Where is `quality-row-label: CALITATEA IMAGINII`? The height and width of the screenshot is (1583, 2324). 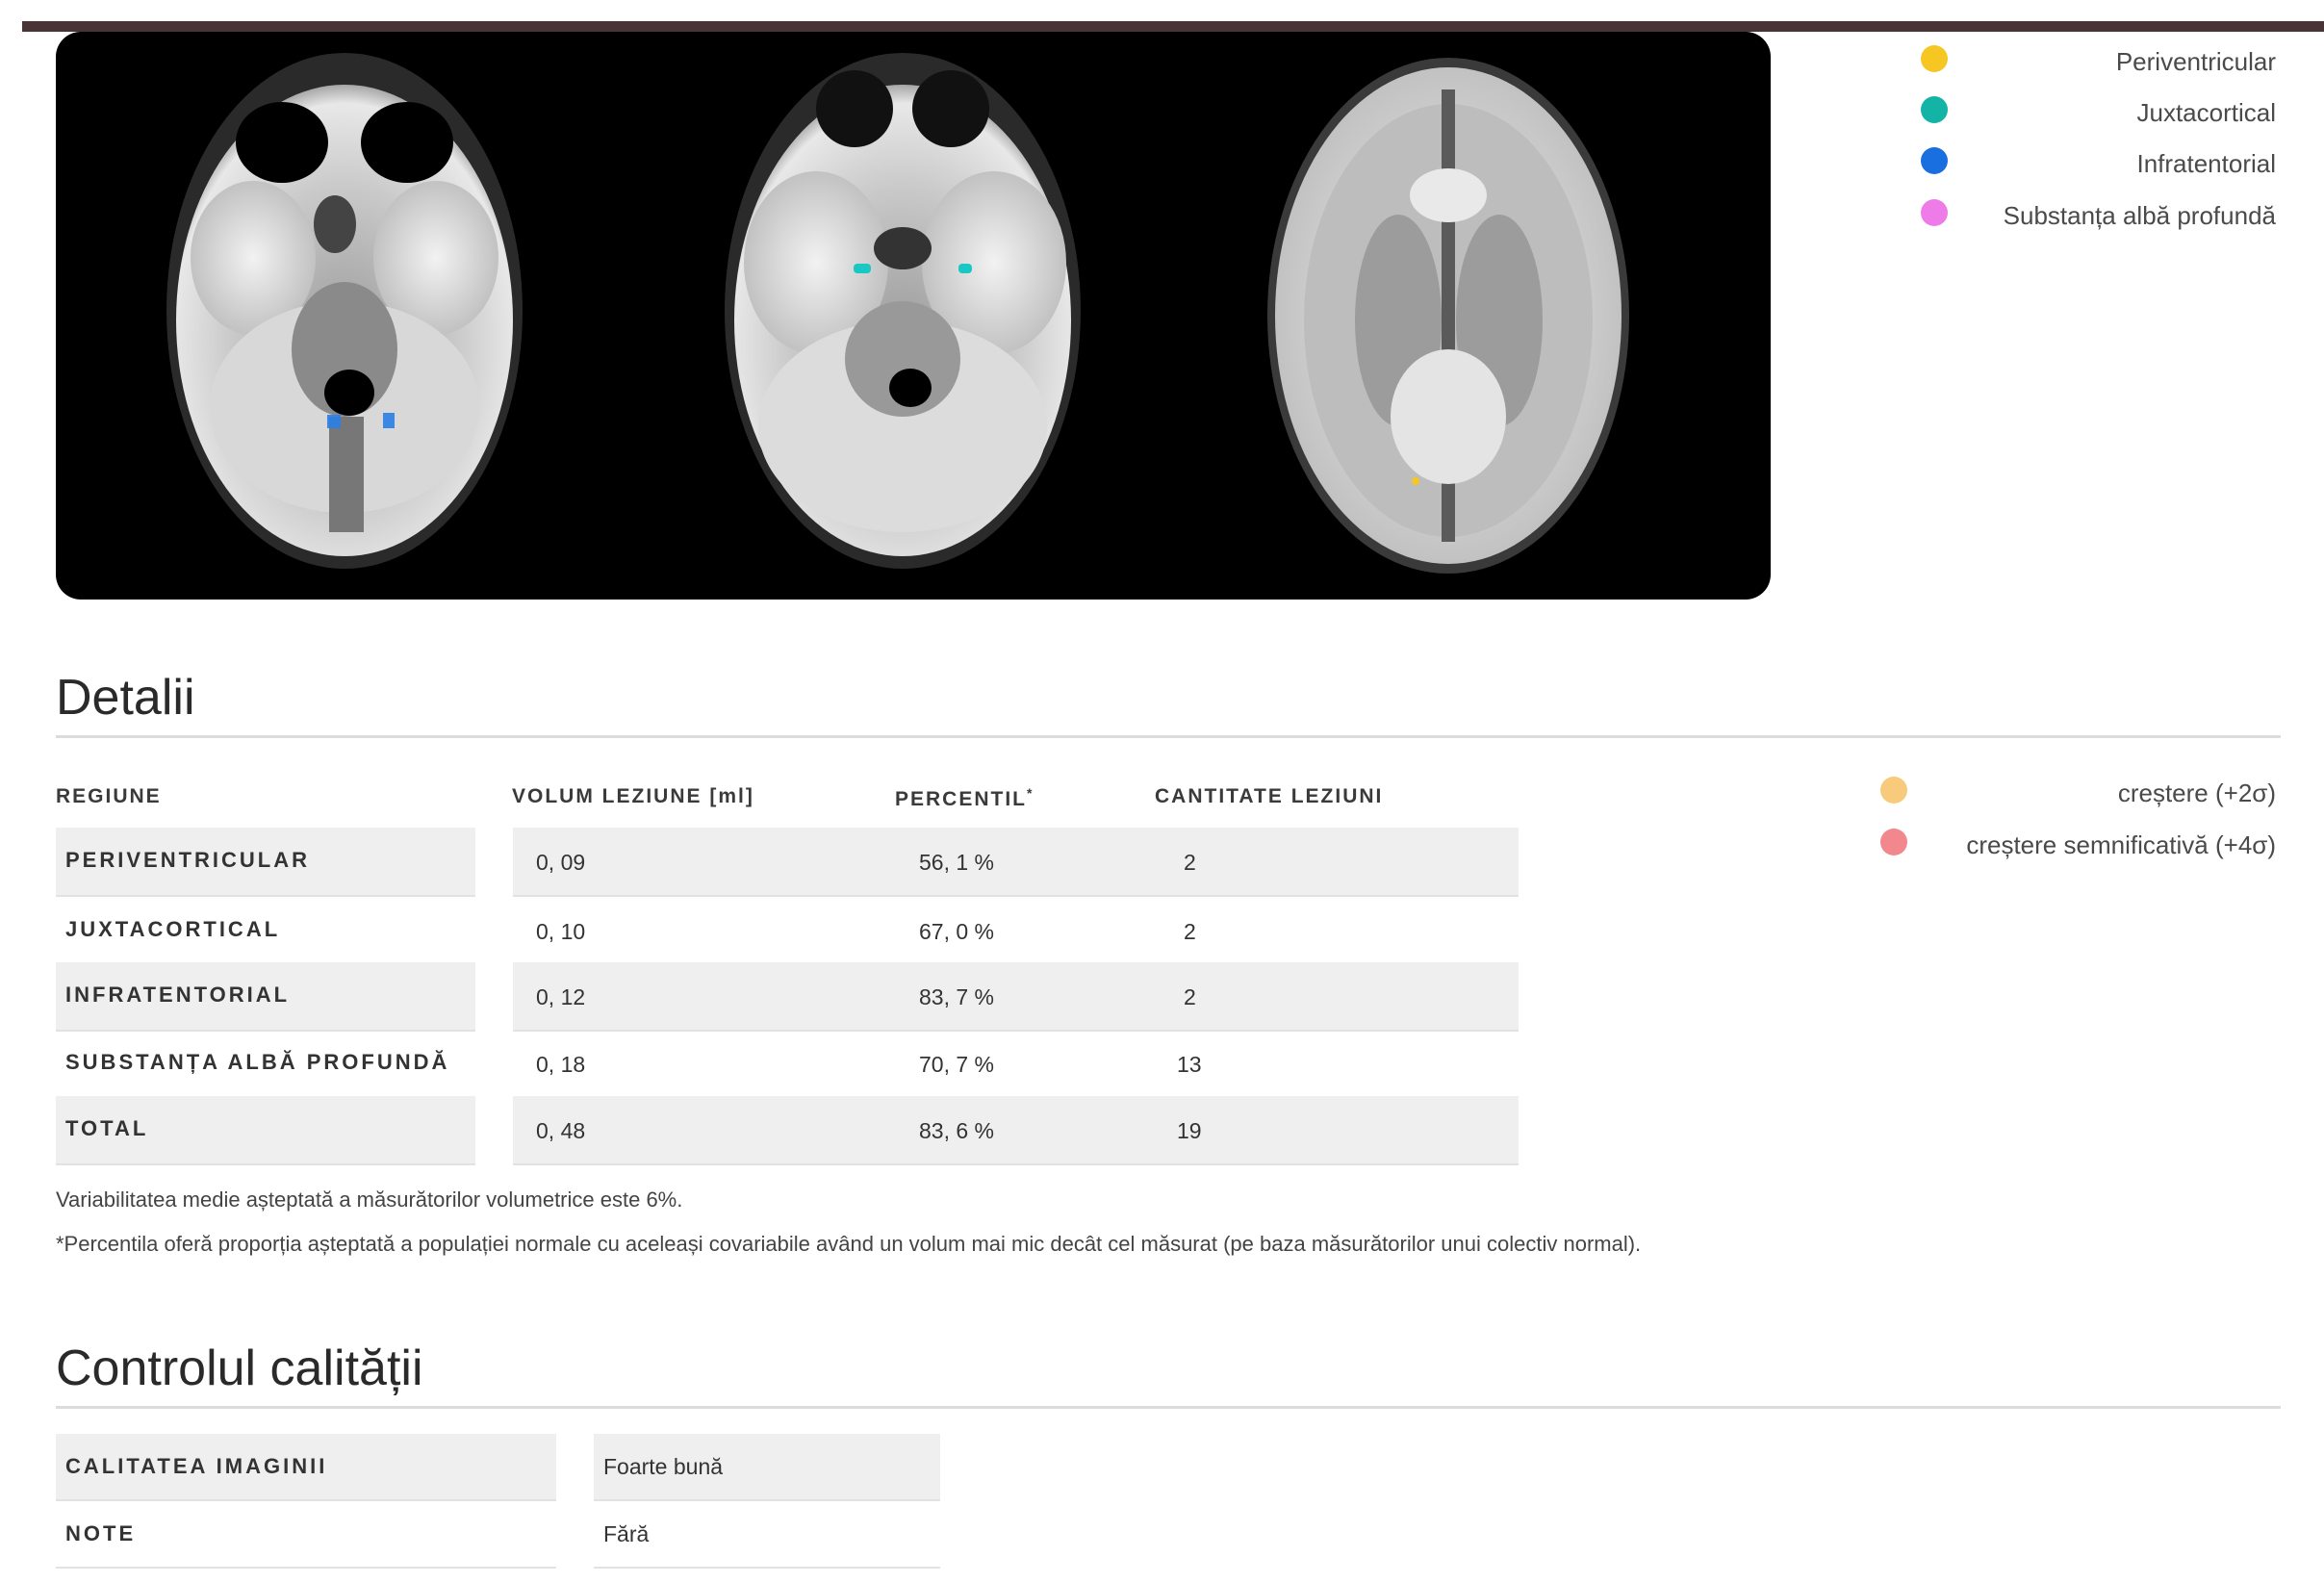 quality-row-label: CALITATEA IMAGINII is located at coordinates (306, 1467).